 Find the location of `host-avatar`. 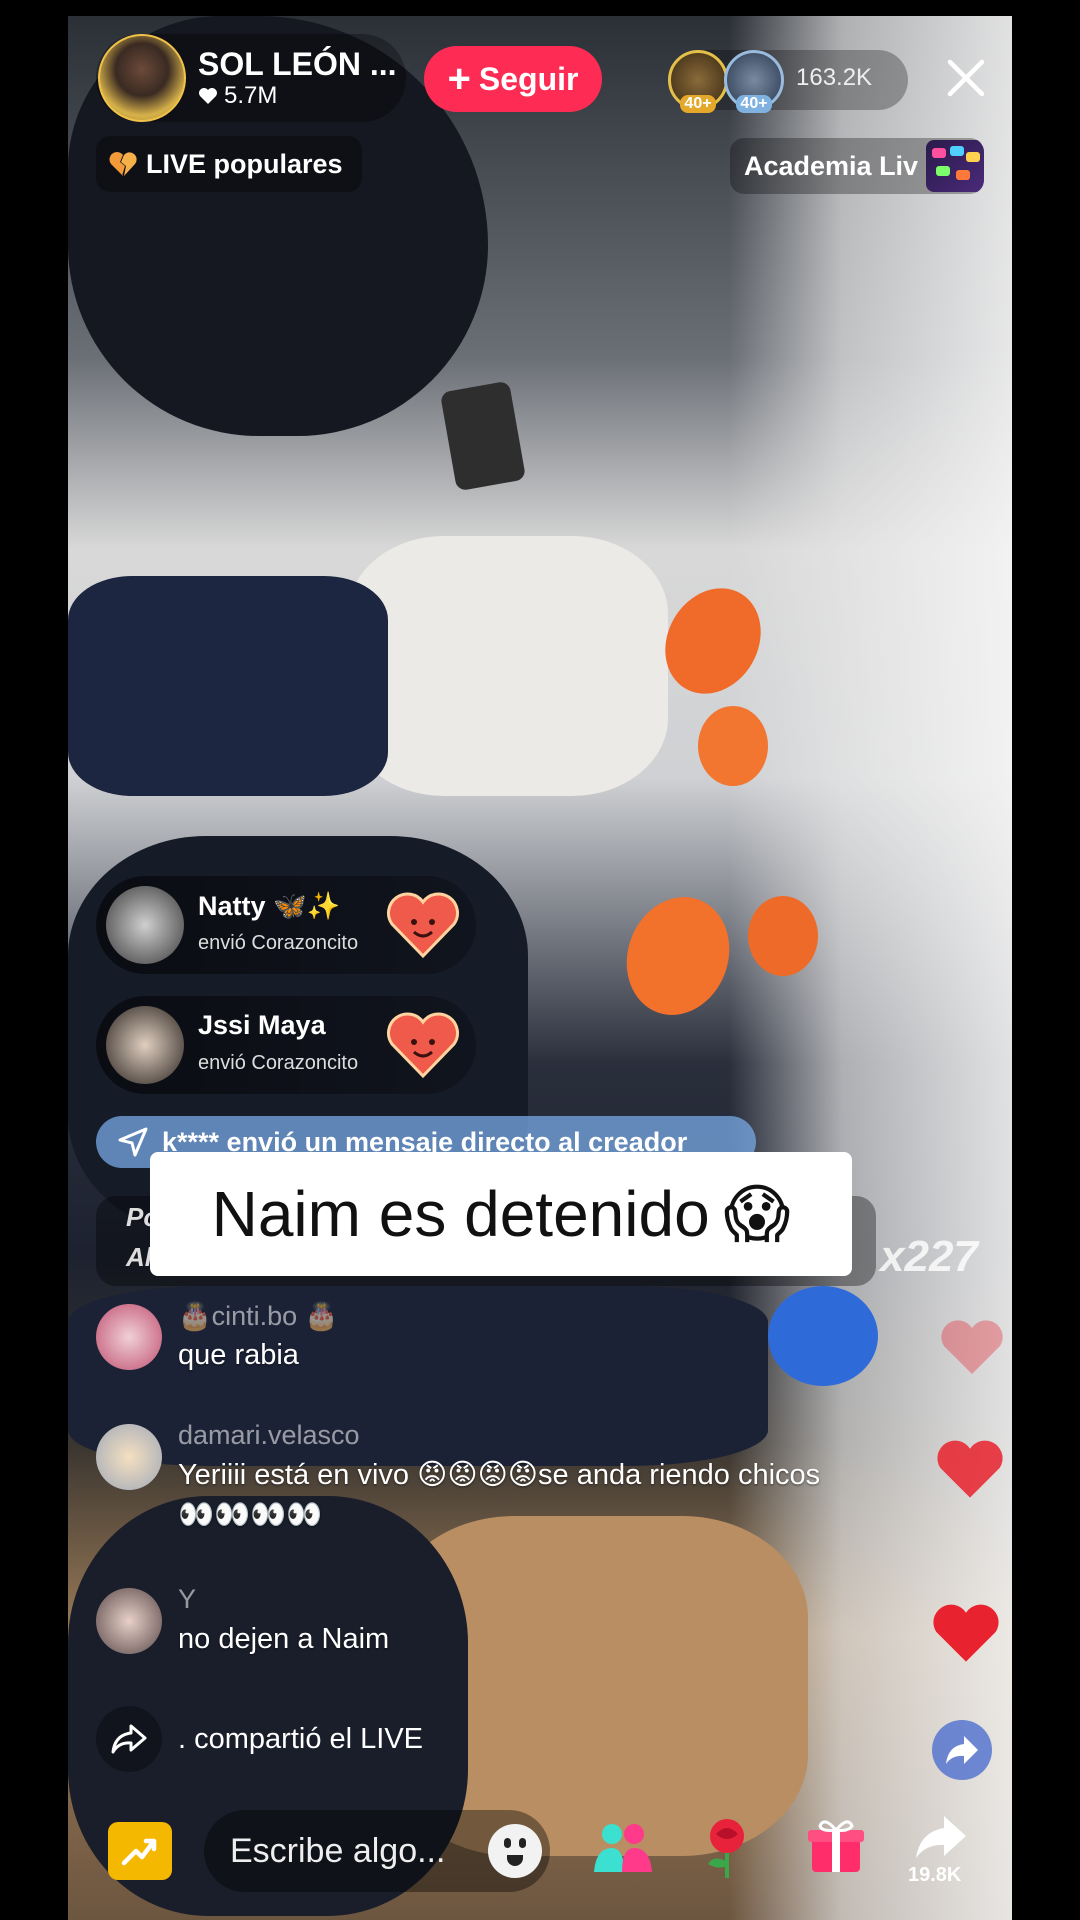

host-avatar is located at coordinates (142, 78).